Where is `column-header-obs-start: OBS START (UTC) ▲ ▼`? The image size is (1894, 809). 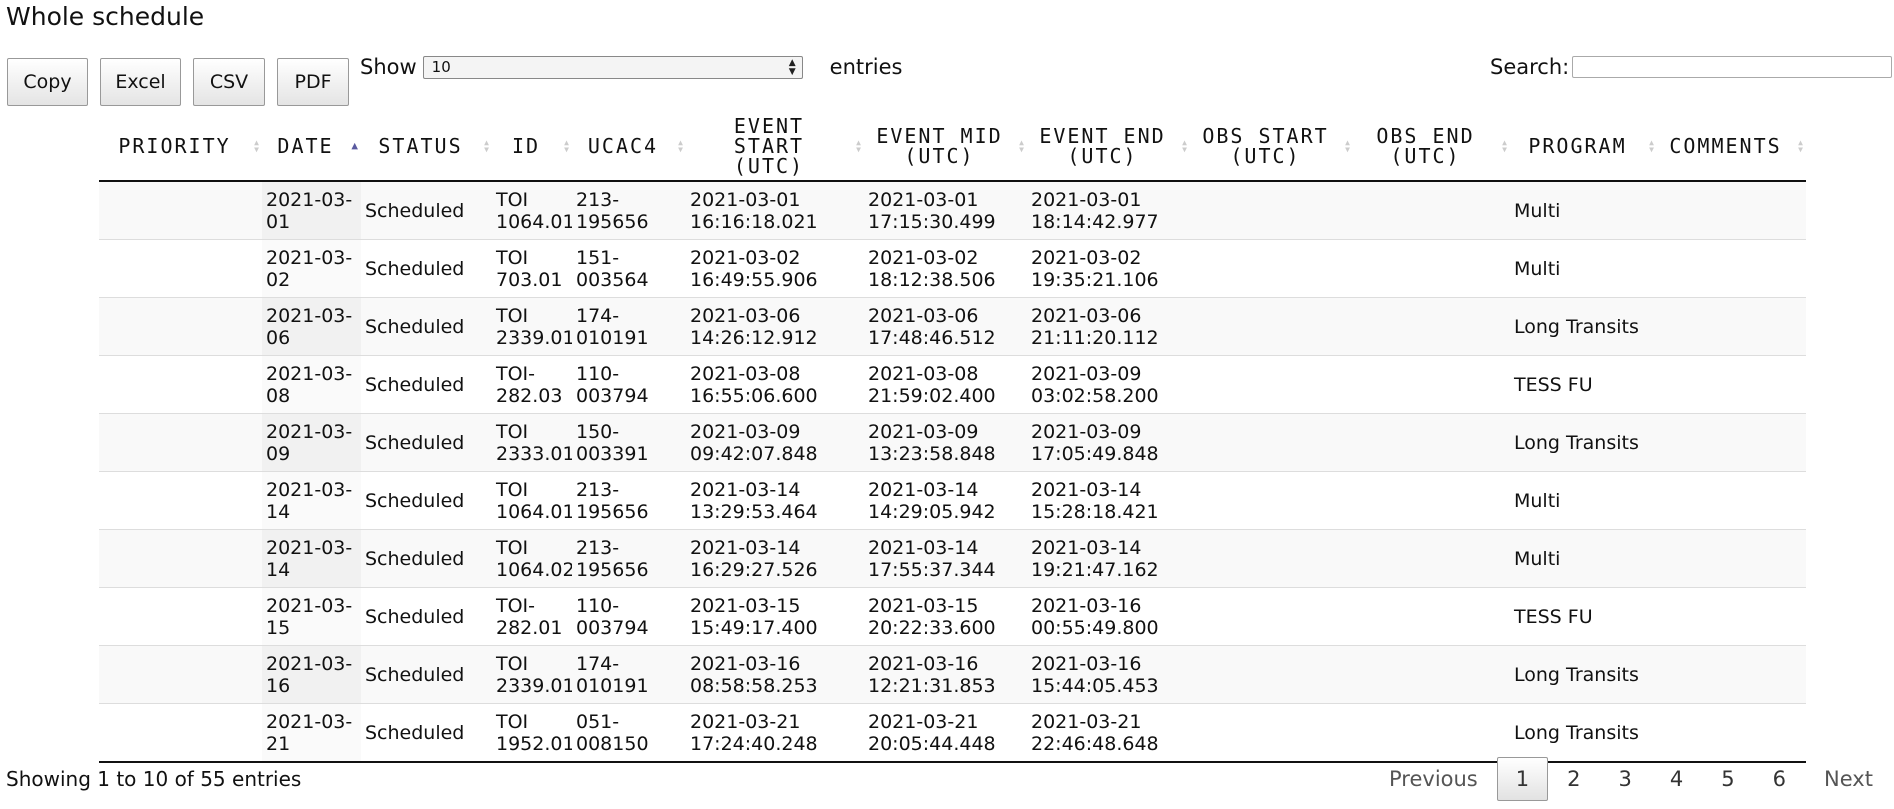 column-header-obs-start: OBS START (UTC) ▲ ▼ is located at coordinates (1271, 147).